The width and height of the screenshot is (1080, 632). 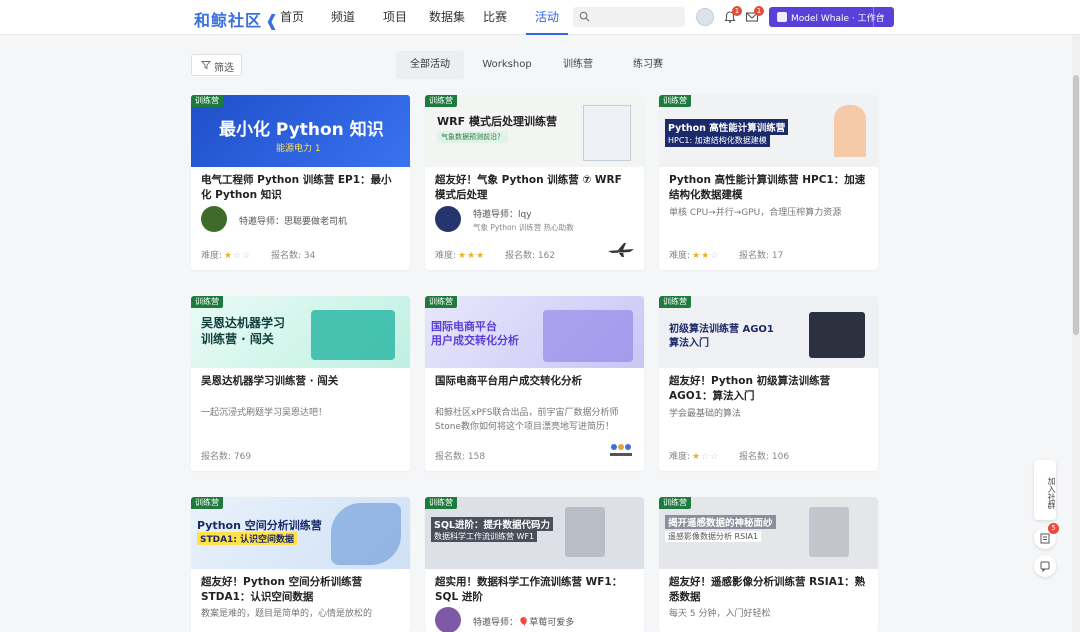 I want to click on search-input, so click(x=637, y=17).